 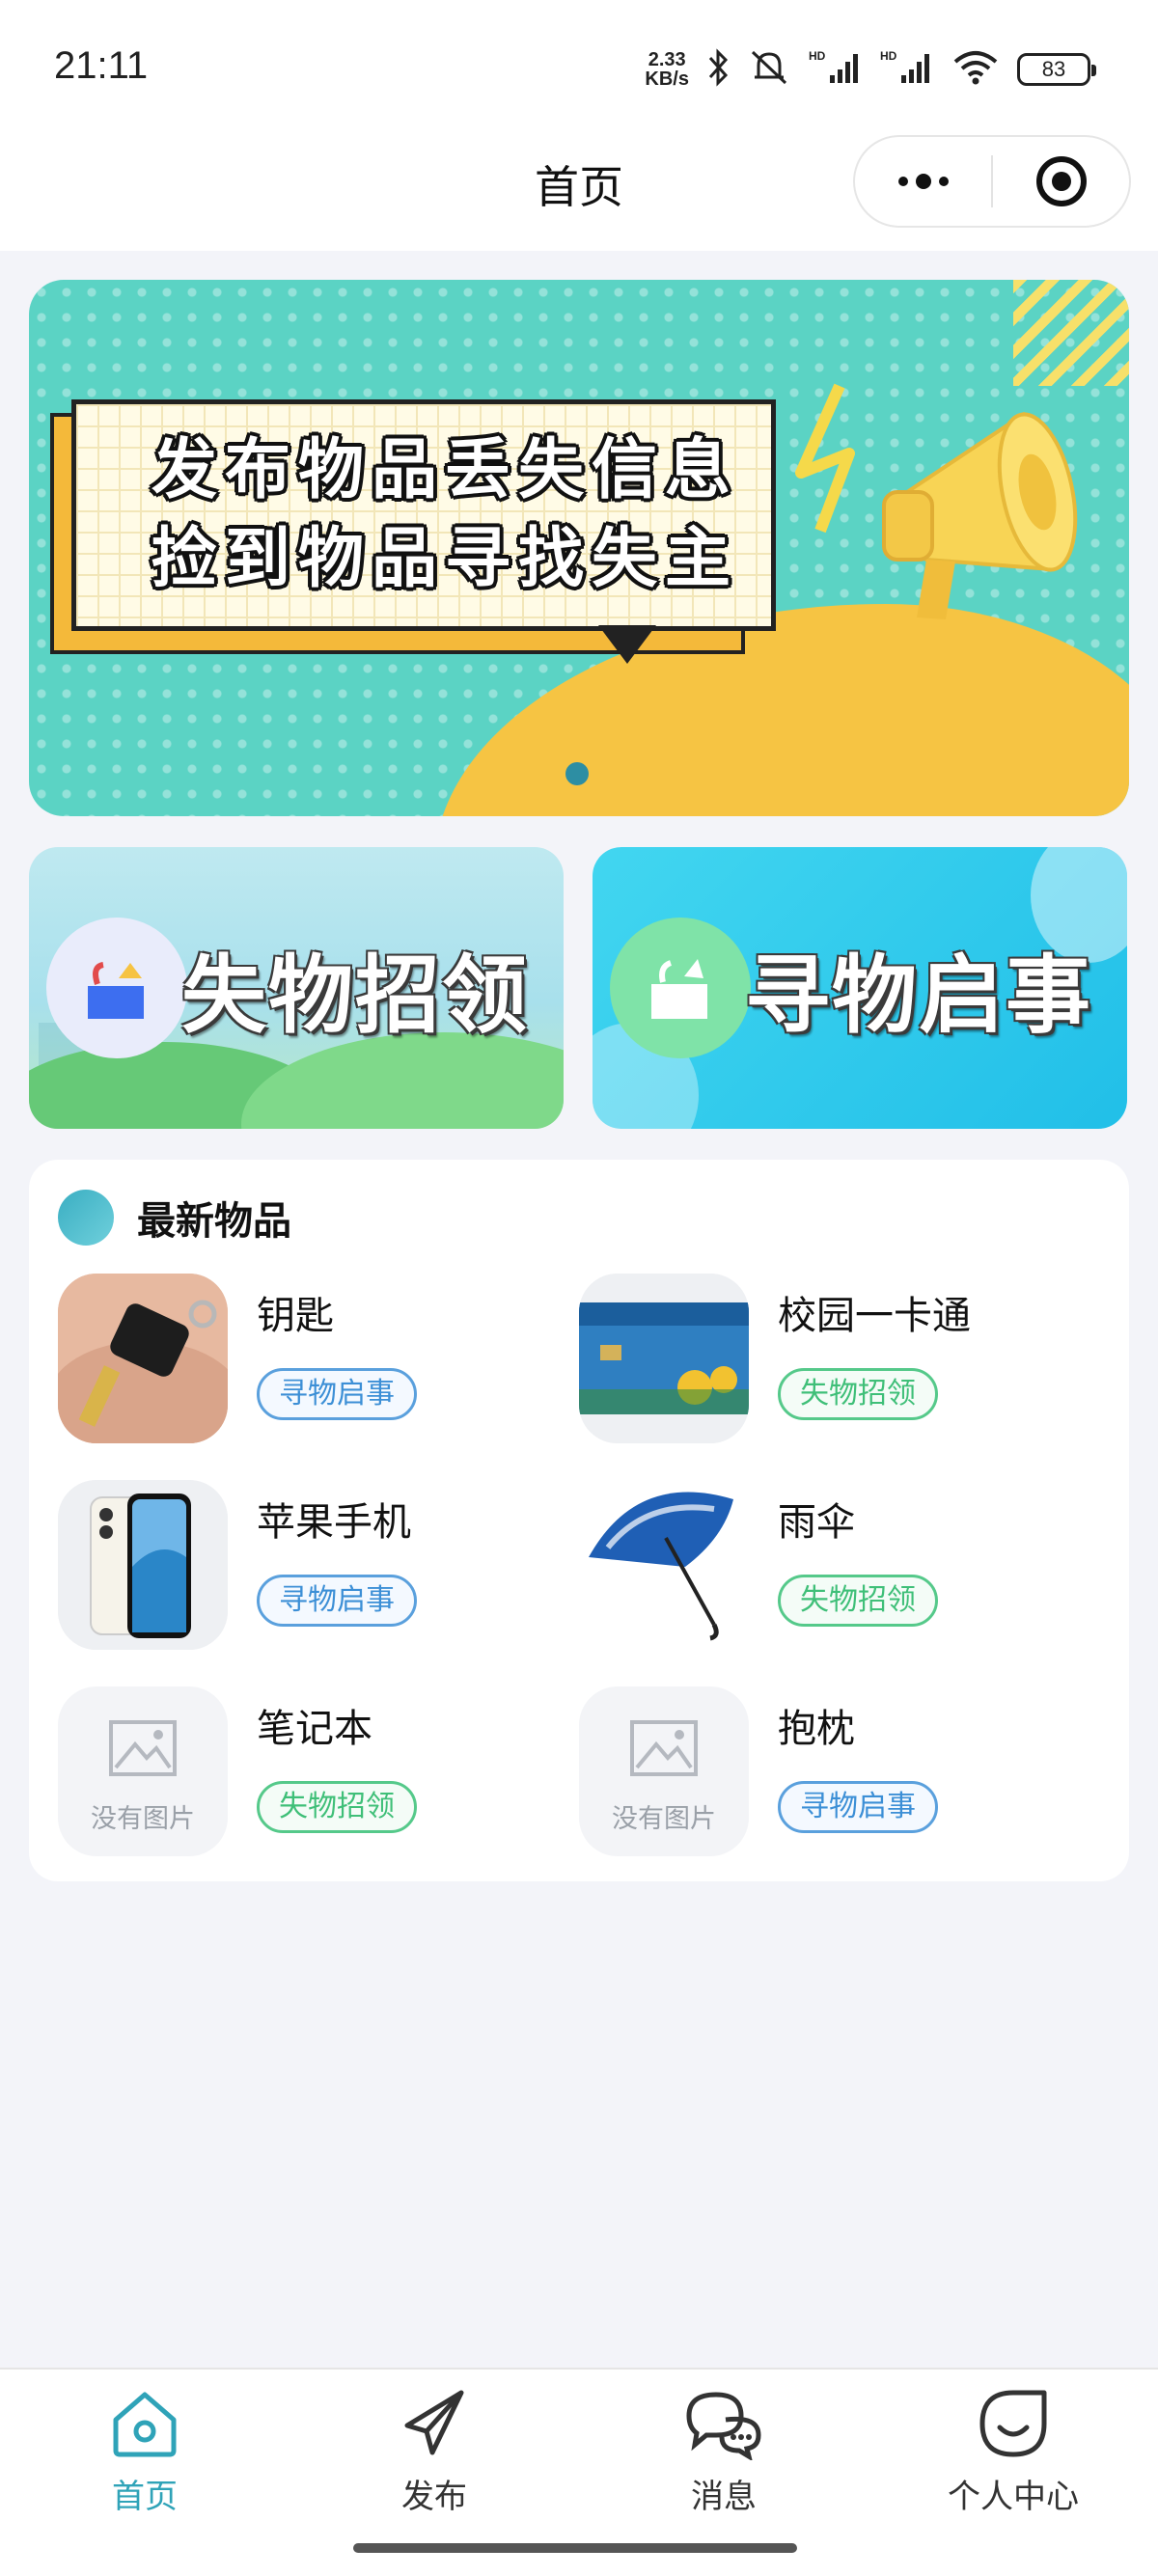 I want to click on section-header: 最新物品, so click(x=174, y=1218).